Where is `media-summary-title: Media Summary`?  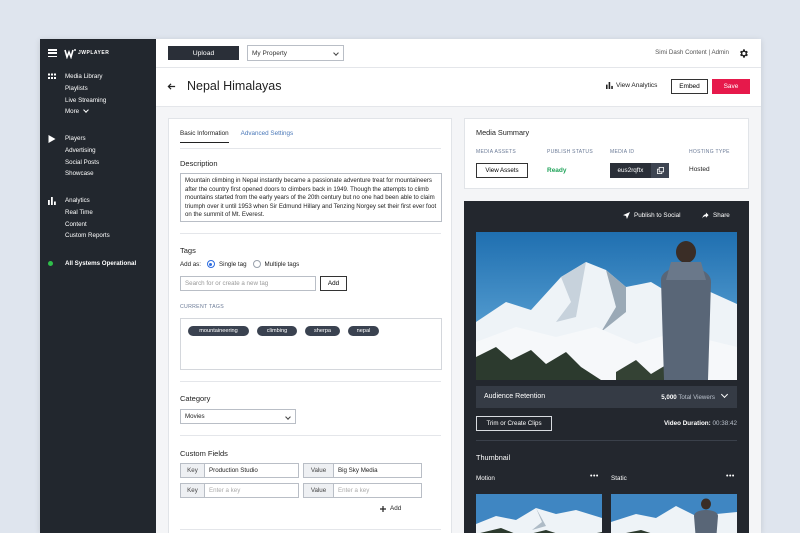 media-summary-title: Media Summary is located at coordinates (503, 132).